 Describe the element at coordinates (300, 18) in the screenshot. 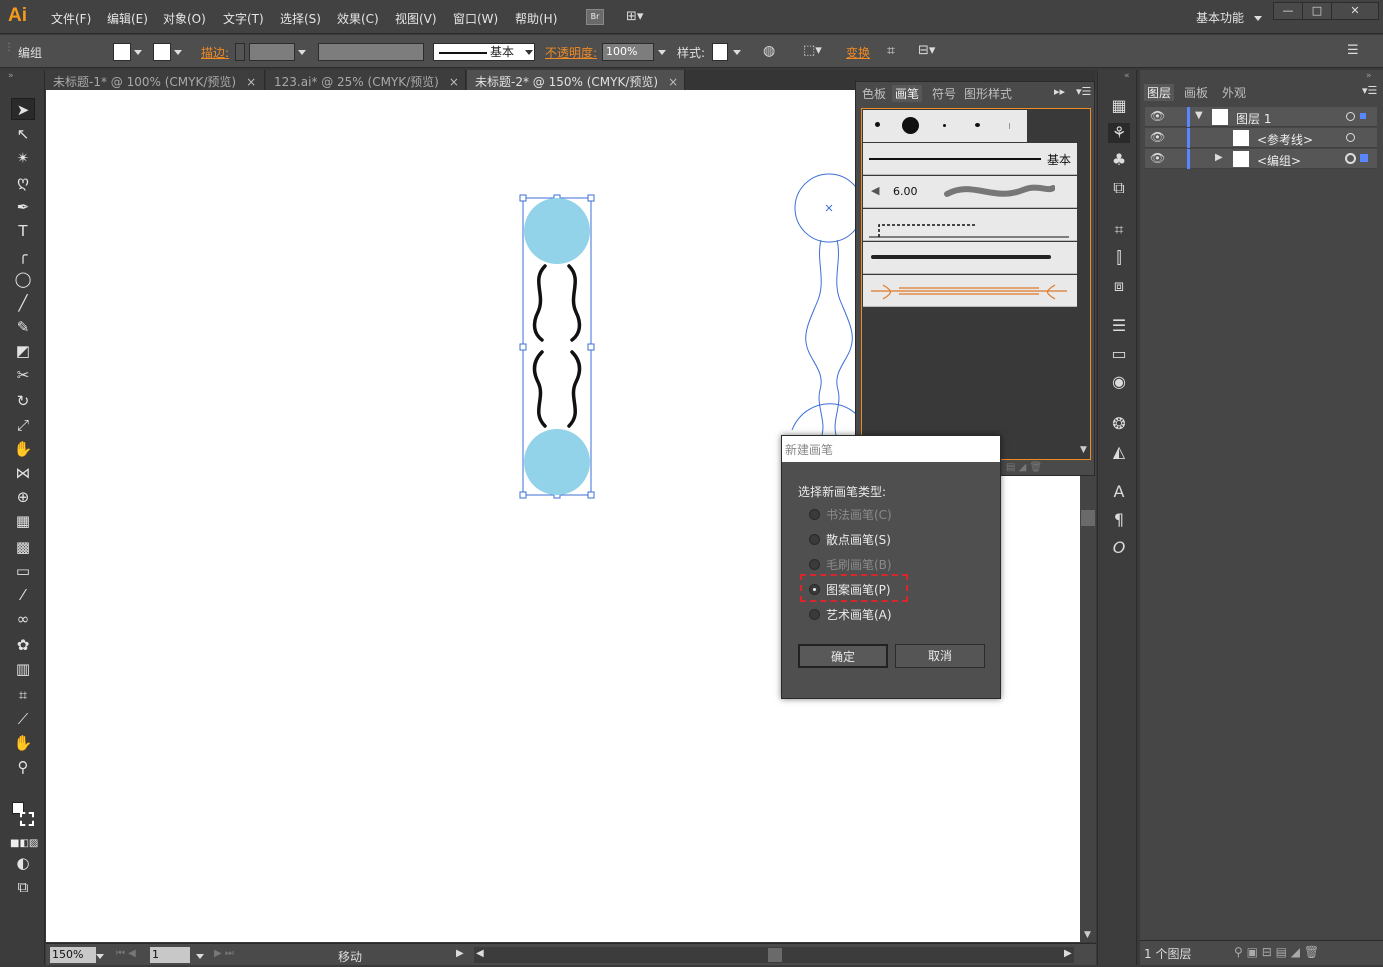

I see `menu-select: 选择(S)` at that location.